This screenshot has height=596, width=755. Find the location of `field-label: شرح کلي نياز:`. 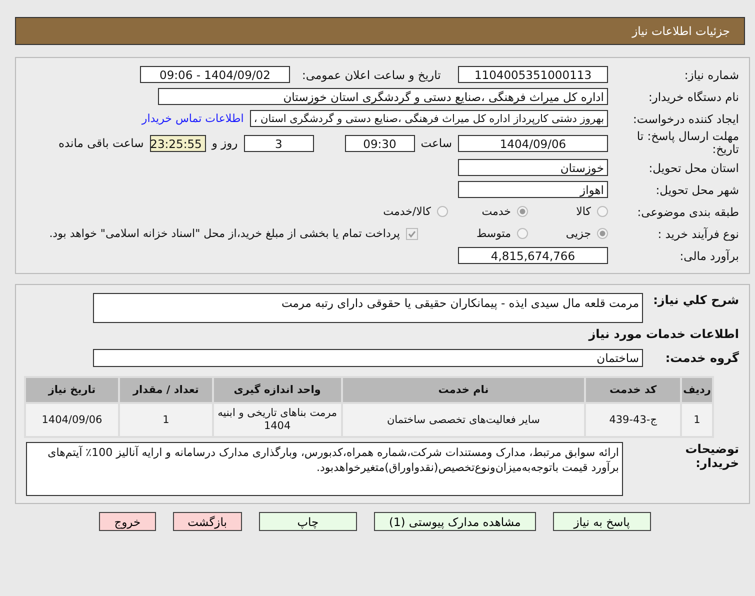

field-label: شرح کلي نياز: is located at coordinates (695, 300).